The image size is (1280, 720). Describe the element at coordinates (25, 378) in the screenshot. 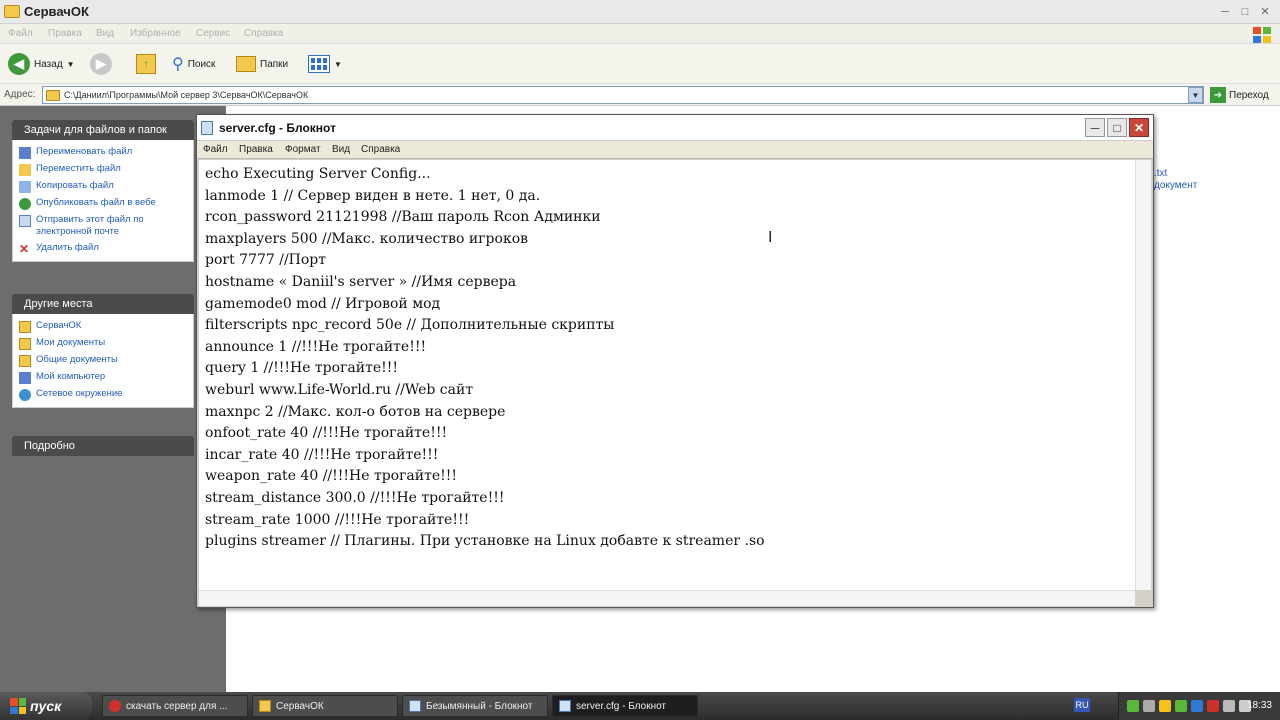

I see `computer-icon` at that location.